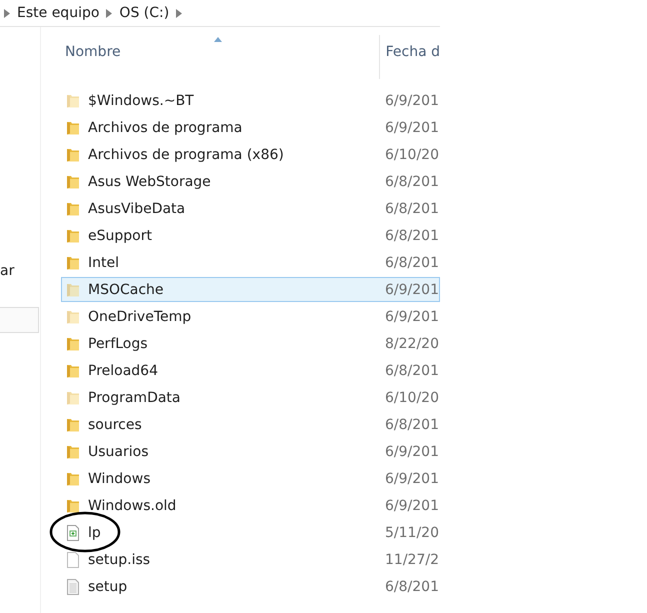 The image size is (647, 613). Describe the element at coordinates (218, 39) in the screenshot. I see `sort-arrow-icon` at that location.